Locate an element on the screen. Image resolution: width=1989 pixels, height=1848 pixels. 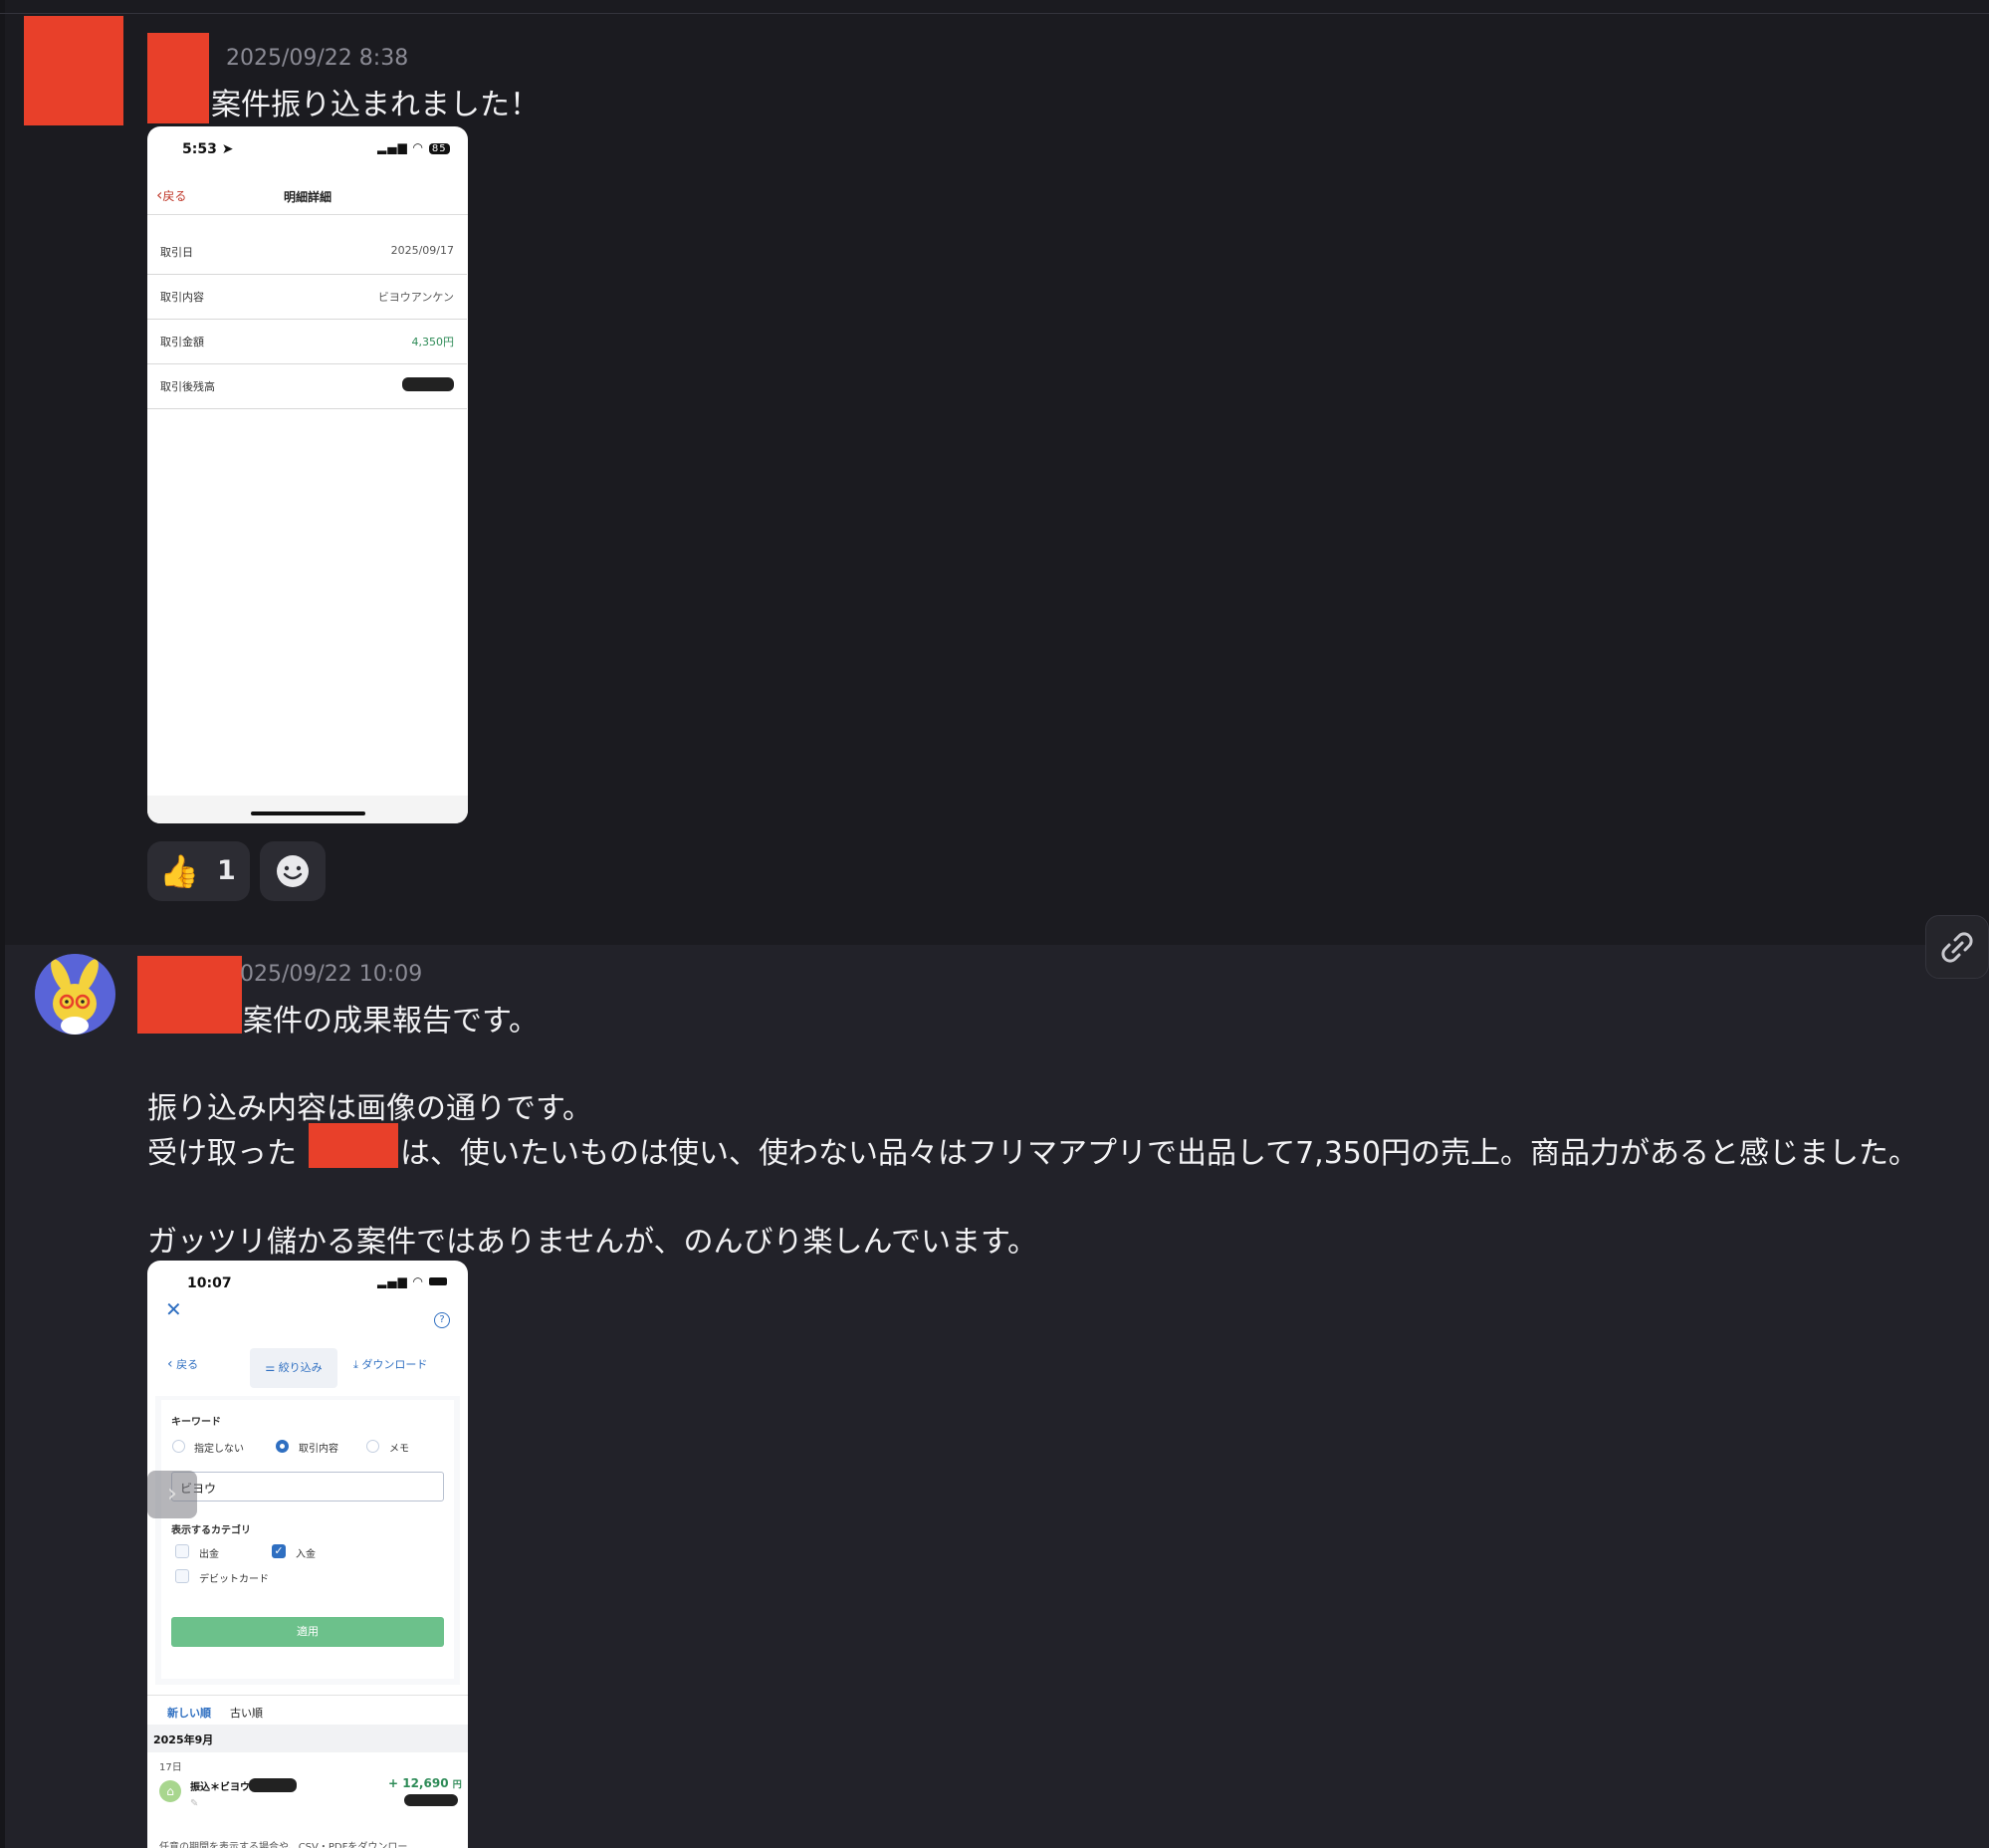
add-reaction-button is located at coordinates (293, 871).